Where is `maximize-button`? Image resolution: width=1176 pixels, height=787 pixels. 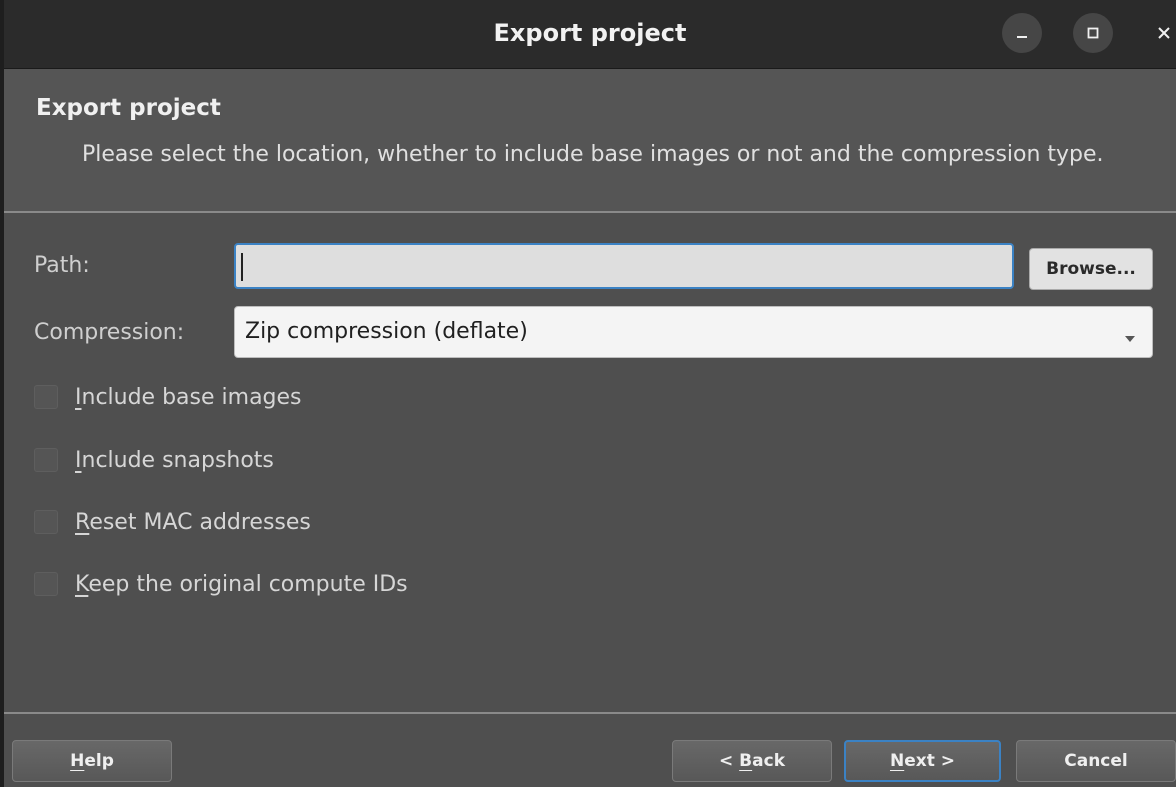 maximize-button is located at coordinates (1093, 33).